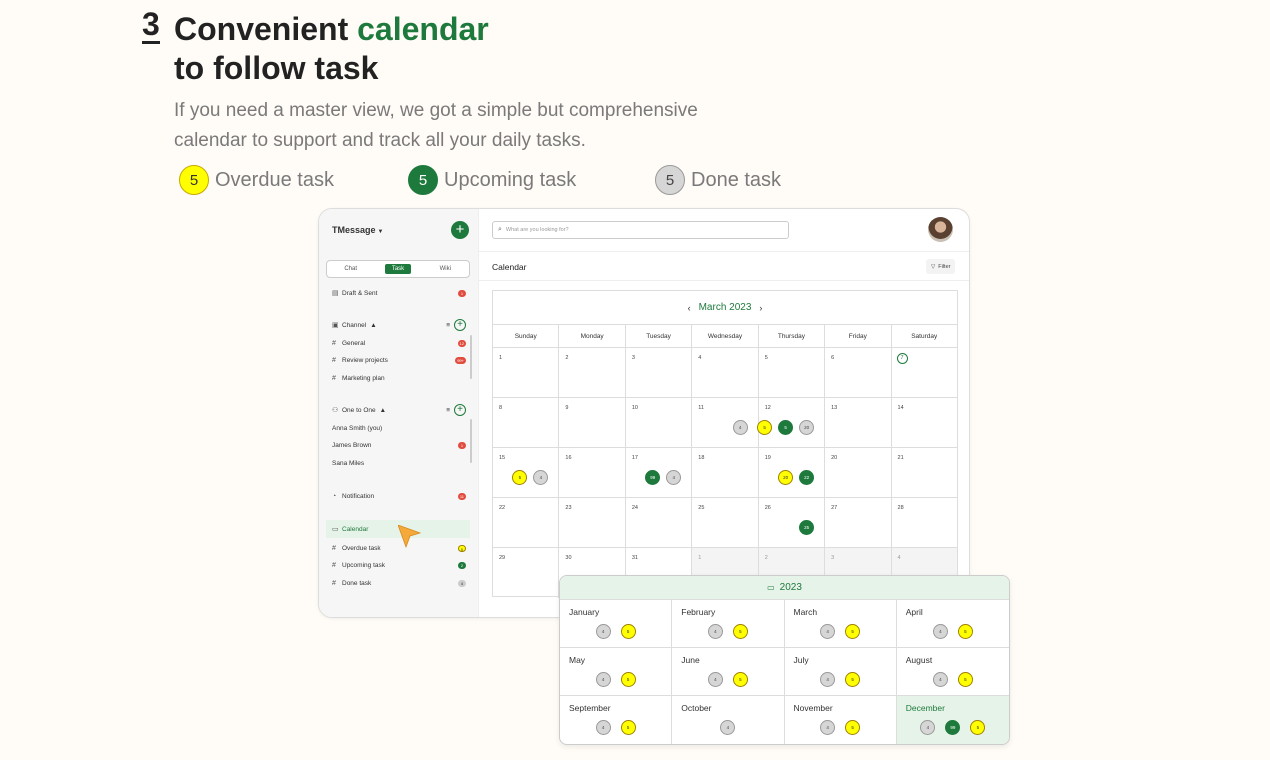 Image resolution: width=1270 pixels, height=760 pixels. Describe the element at coordinates (952, 672) in the screenshot. I see `month-cell: August 4 5` at that location.